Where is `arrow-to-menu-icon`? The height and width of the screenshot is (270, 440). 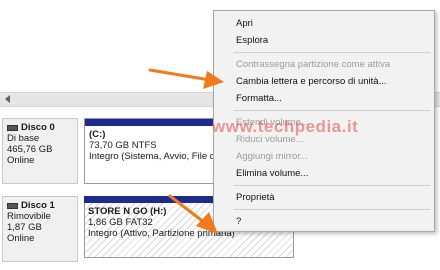 arrow-to-menu-icon is located at coordinates (186, 78).